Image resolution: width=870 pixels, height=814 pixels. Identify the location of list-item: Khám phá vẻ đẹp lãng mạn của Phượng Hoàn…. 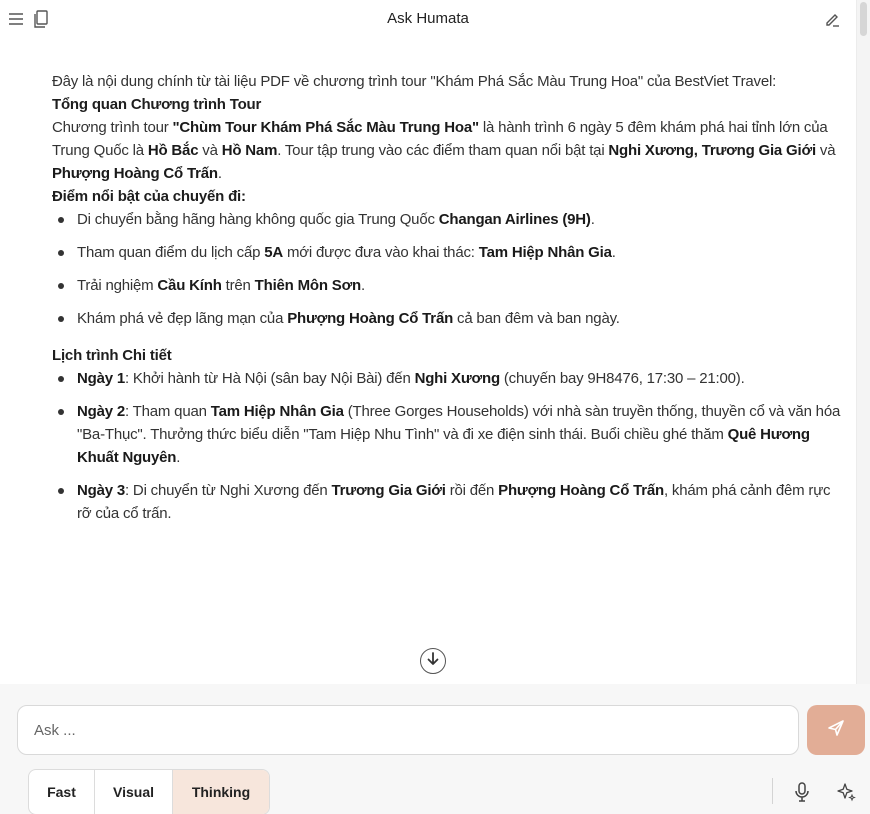
(447, 318).